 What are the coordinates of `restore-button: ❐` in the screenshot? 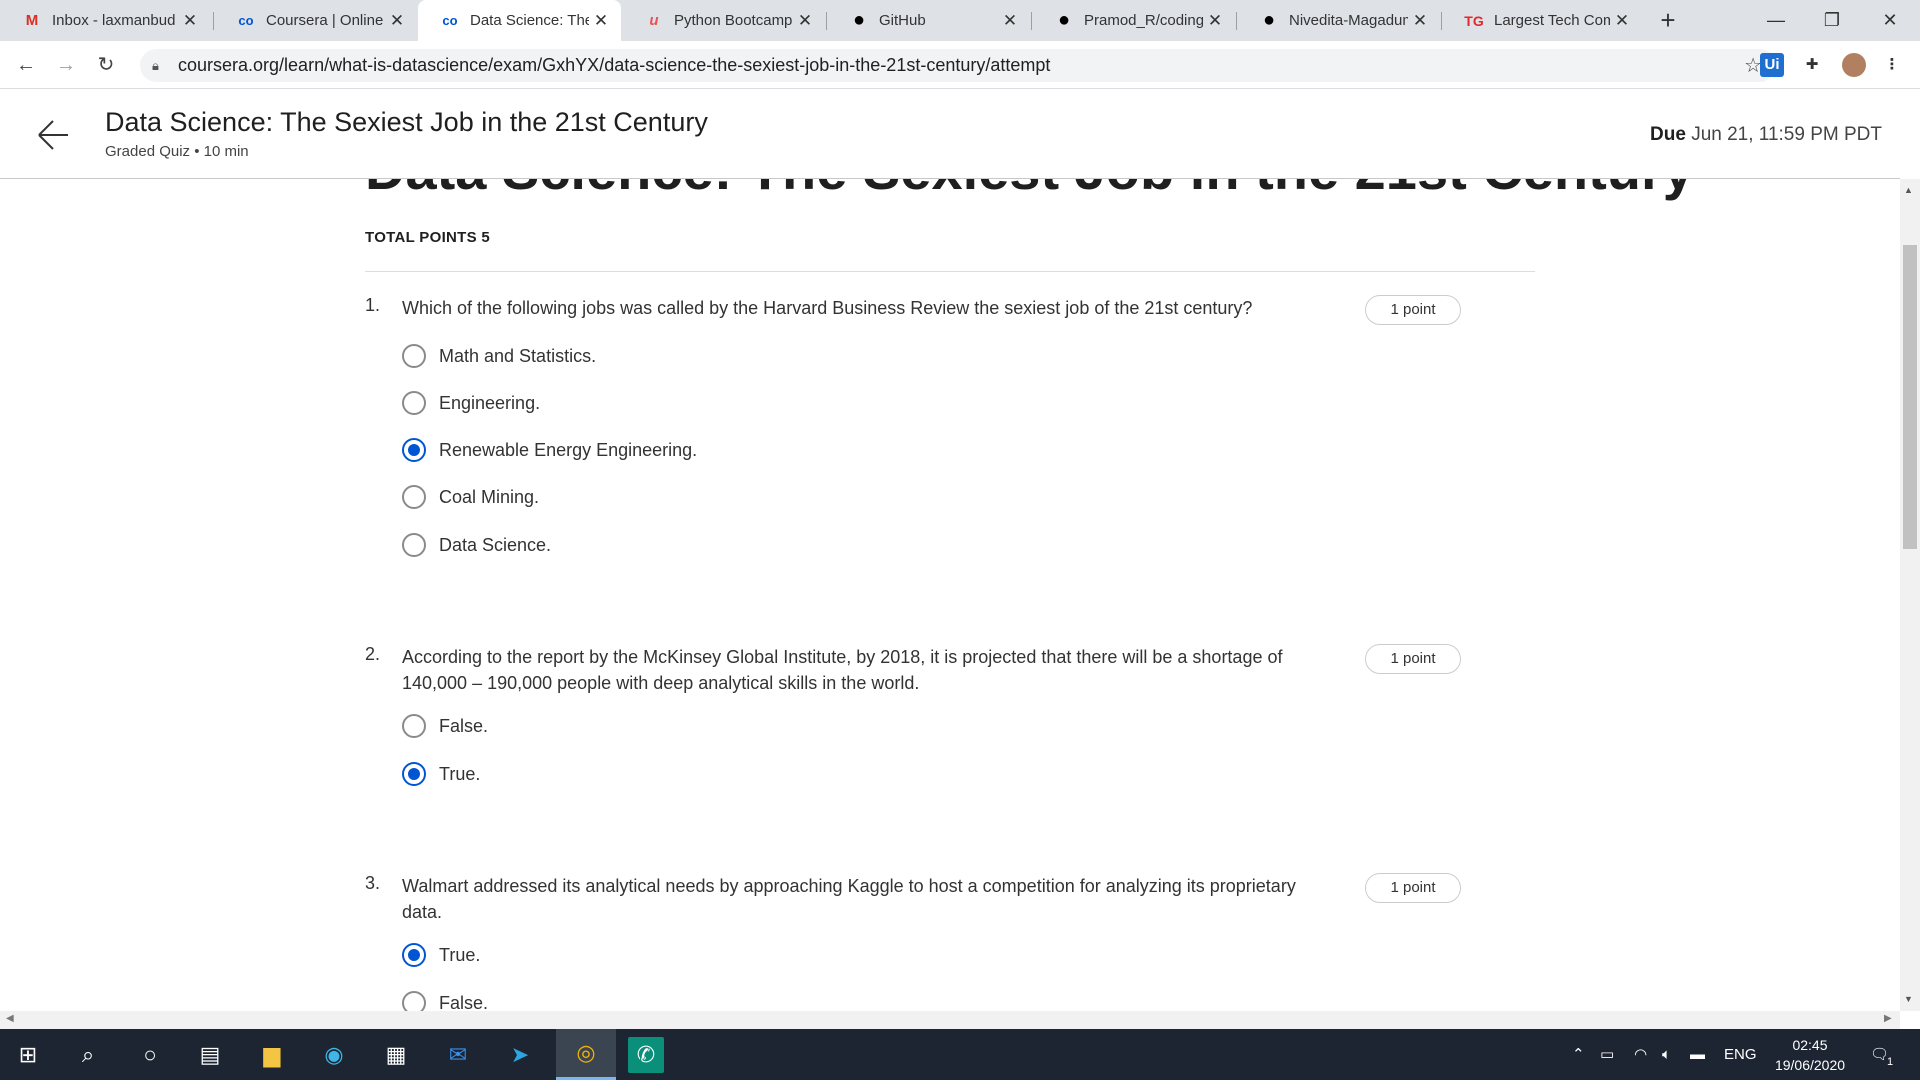 It's located at (1832, 20).